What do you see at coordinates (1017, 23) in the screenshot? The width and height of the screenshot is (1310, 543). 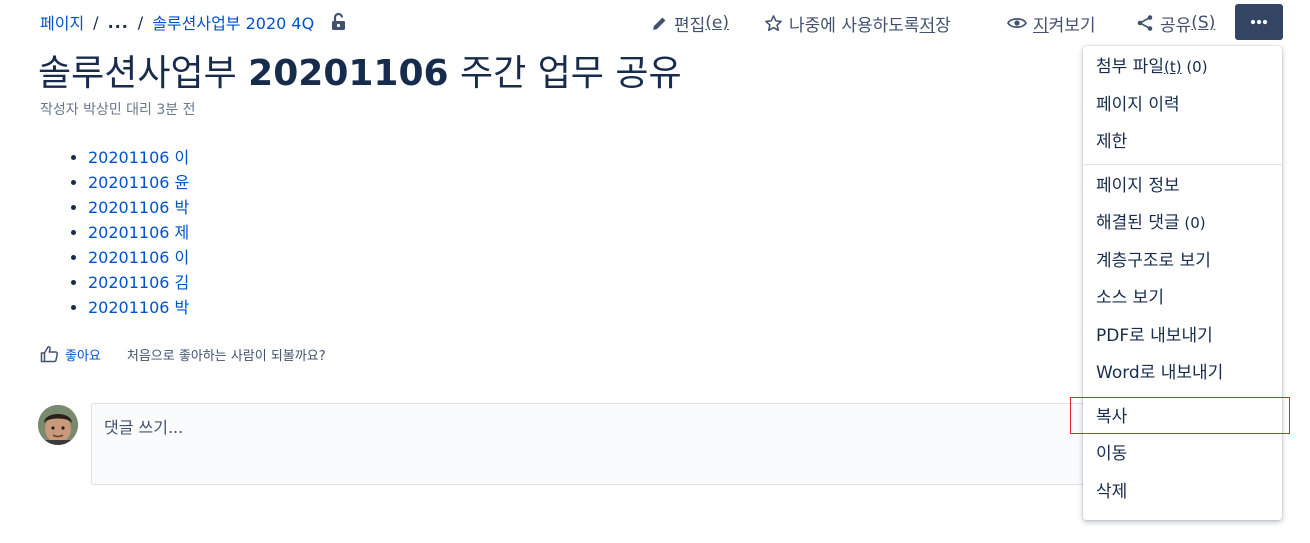 I see `eye-icon` at bounding box center [1017, 23].